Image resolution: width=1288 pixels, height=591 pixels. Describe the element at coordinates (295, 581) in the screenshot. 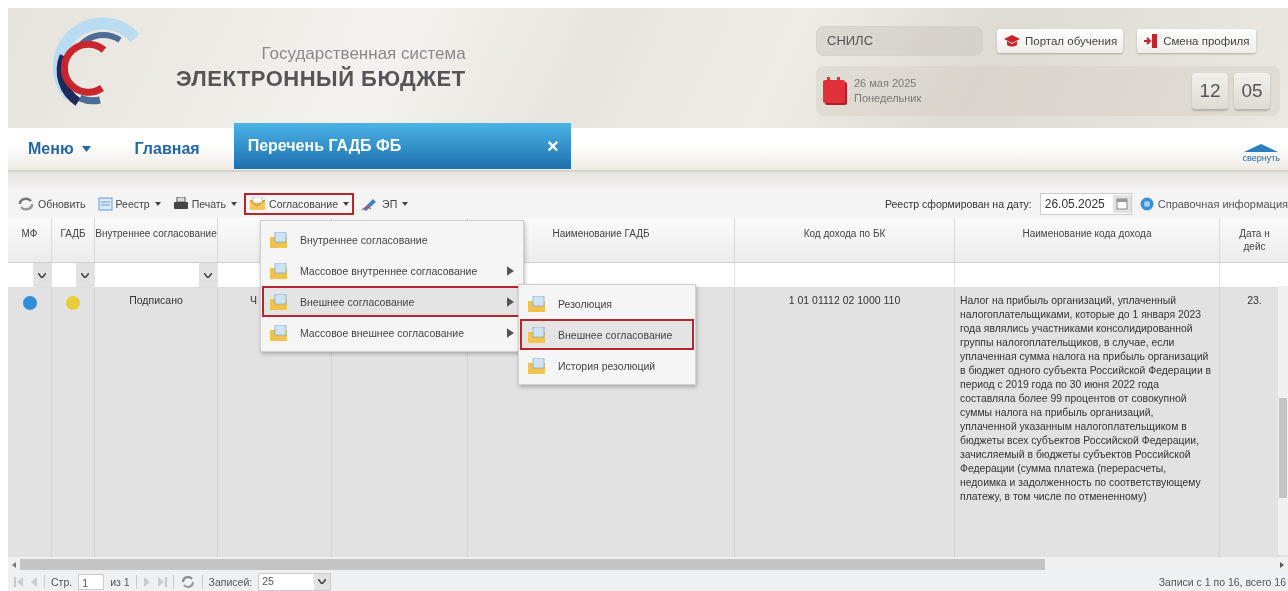

I see `page-size-select: 25` at that location.